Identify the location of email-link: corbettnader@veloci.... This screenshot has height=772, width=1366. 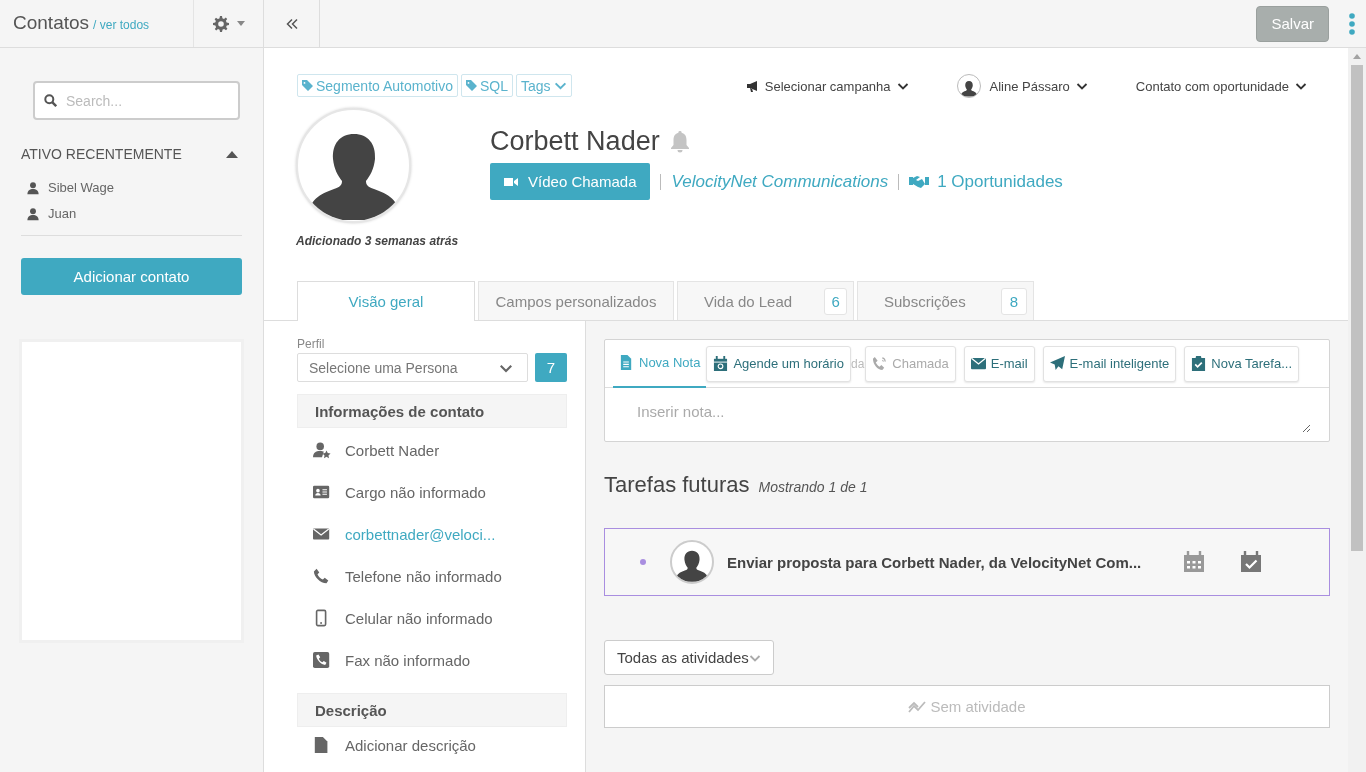
(420, 534).